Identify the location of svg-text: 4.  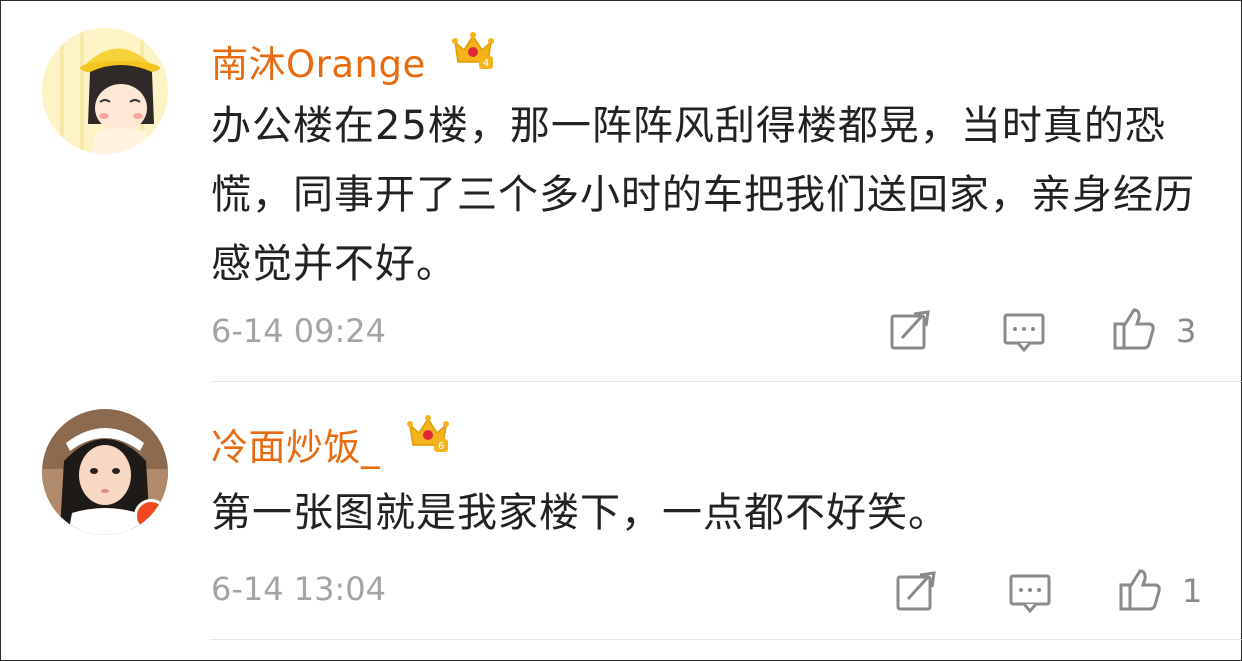
(486, 63).